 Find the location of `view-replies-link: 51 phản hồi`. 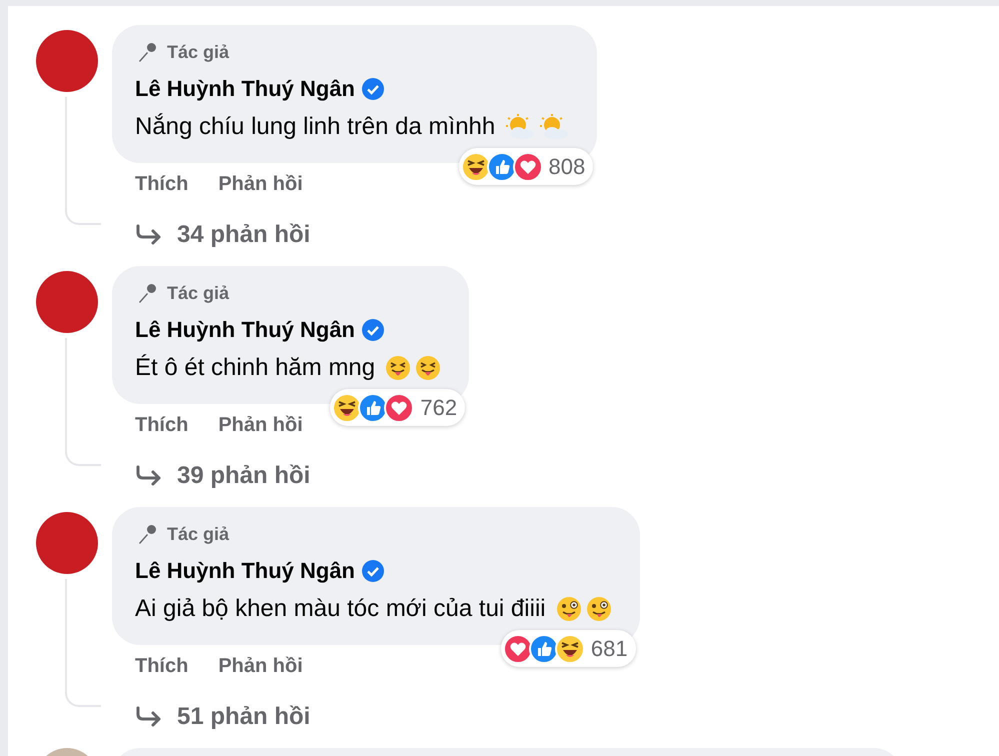

view-replies-link: 51 phản hồi is located at coordinates (243, 717).